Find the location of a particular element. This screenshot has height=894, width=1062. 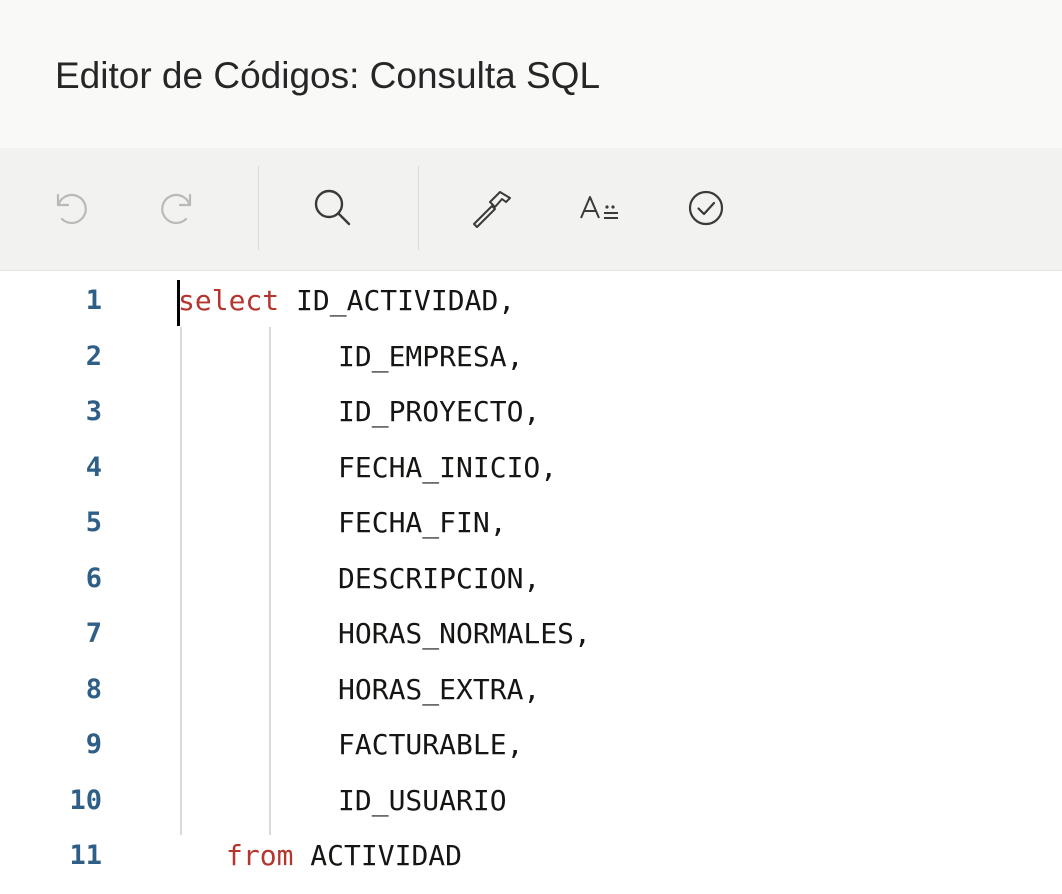

code-line: ID_USUARIO is located at coordinates (422, 801).